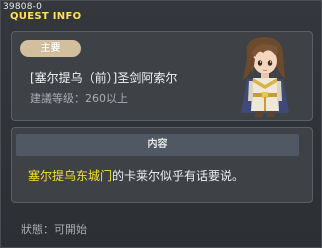 This screenshot has height=248, width=322. I want to click on content-header: 内容, so click(157, 145).